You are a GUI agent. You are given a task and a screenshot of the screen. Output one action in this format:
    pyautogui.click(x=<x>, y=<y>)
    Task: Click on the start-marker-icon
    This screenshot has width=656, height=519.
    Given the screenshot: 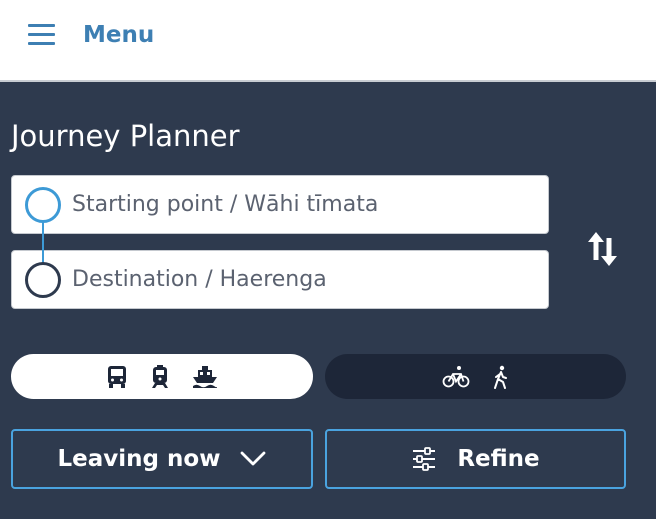 What is the action you would take?
    pyautogui.click(x=43, y=205)
    